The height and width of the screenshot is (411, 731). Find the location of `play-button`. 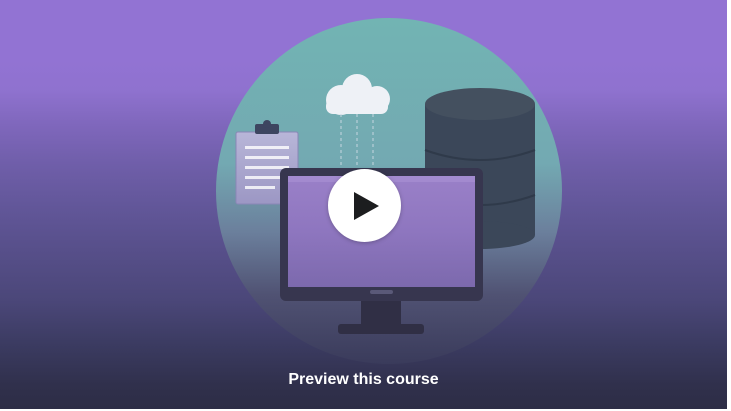

play-button is located at coordinates (364, 205).